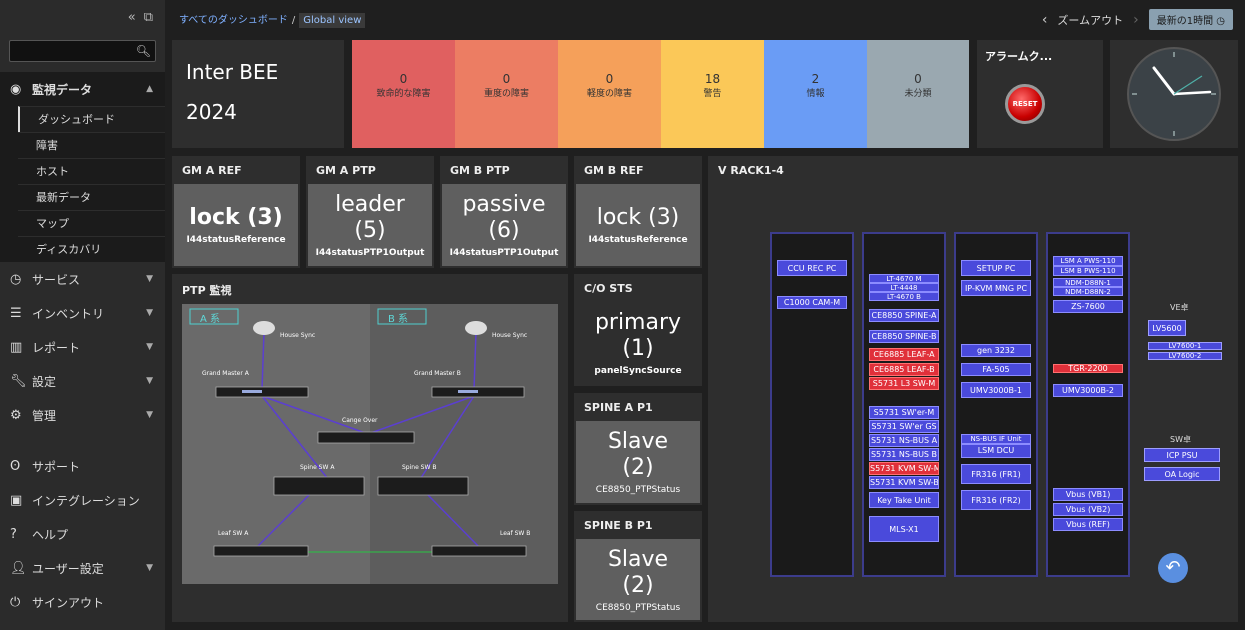  What do you see at coordinates (1167, 328) in the screenshot?
I see `ve-device-lv5600: LV5600` at bounding box center [1167, 328].